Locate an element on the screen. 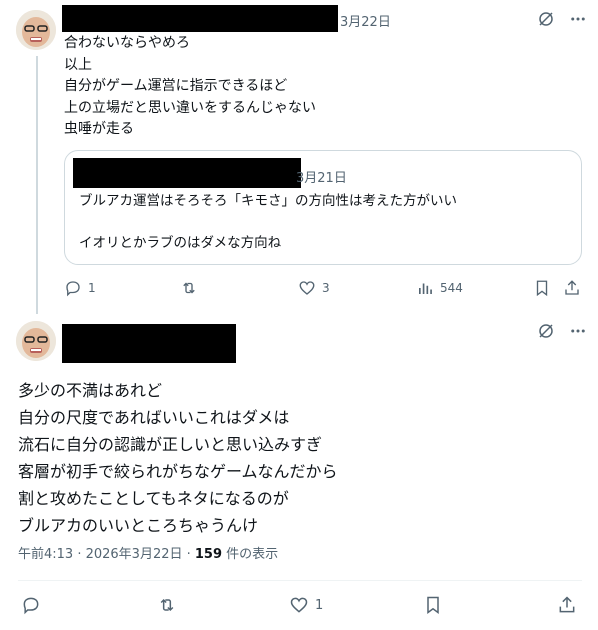 The image size is (598, 630). reply-line: 上の立場だと思い違いをするんじゃない is located at coordinates (190, 107).